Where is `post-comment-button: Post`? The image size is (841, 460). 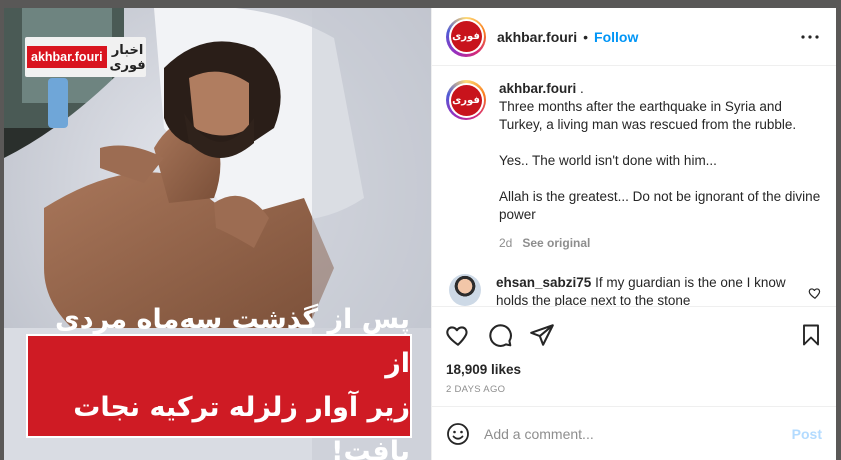 post-comment-button: Post is located at coordinates (807, 434).